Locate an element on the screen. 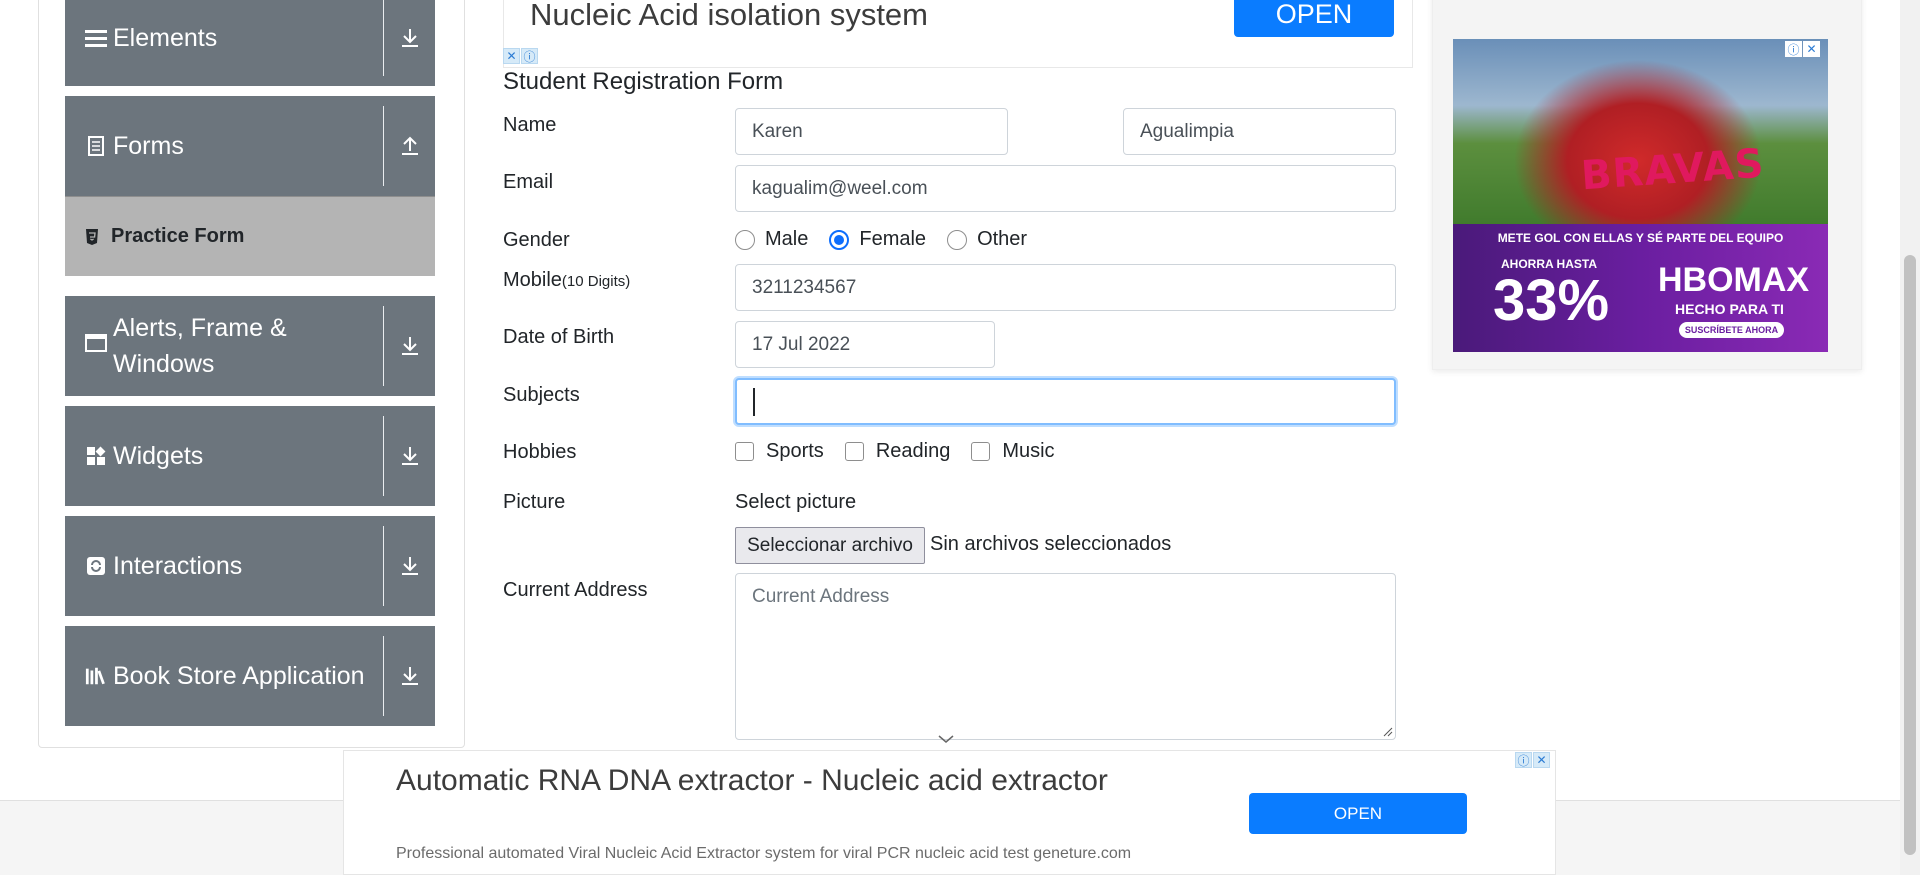 This screenshot has width=1920, height=875. hobby-sports-option: Sports is located at coordinates (779, 451).